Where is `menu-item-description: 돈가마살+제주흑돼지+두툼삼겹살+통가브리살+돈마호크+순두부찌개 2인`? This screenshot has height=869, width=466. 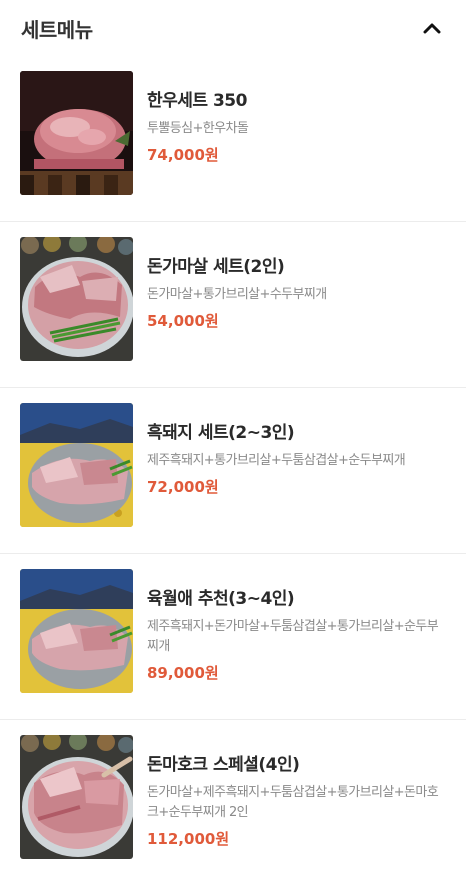
menu-item-description: 돈가마살+제주흑돼지+두툼삼겹살+통가브리살+돈마호크+순두부찌개 2인 is located at coordinates (293, 802).